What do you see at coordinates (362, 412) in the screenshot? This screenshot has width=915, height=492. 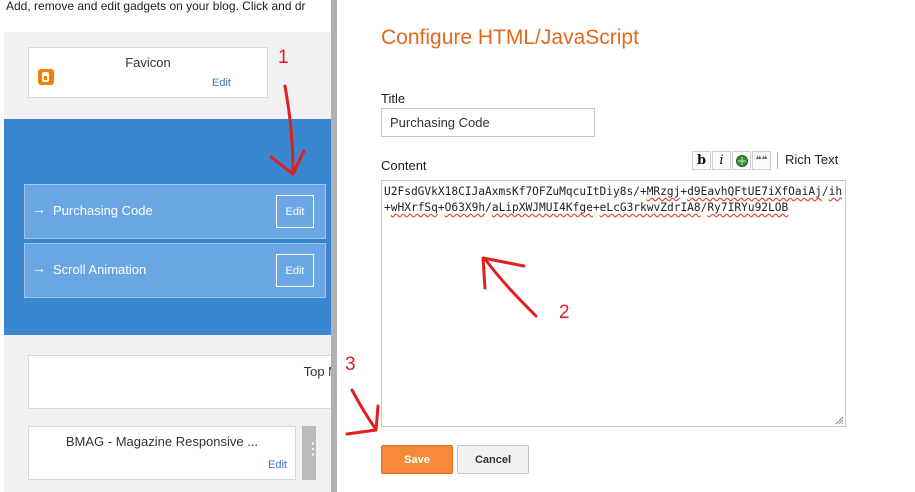 I see `arrow-3-icon` at bounding box center [362, 412].